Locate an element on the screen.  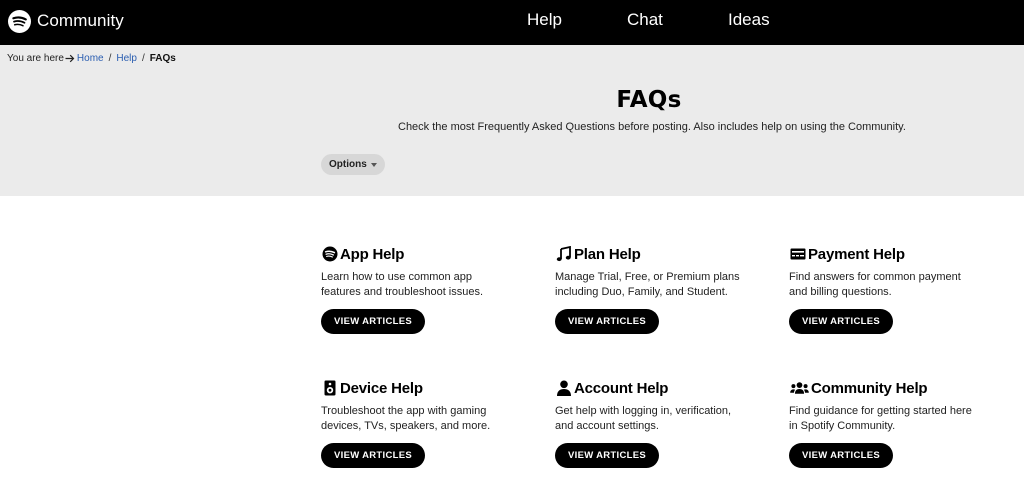
nav-chat: Chat is located at coordinates (645, 20).